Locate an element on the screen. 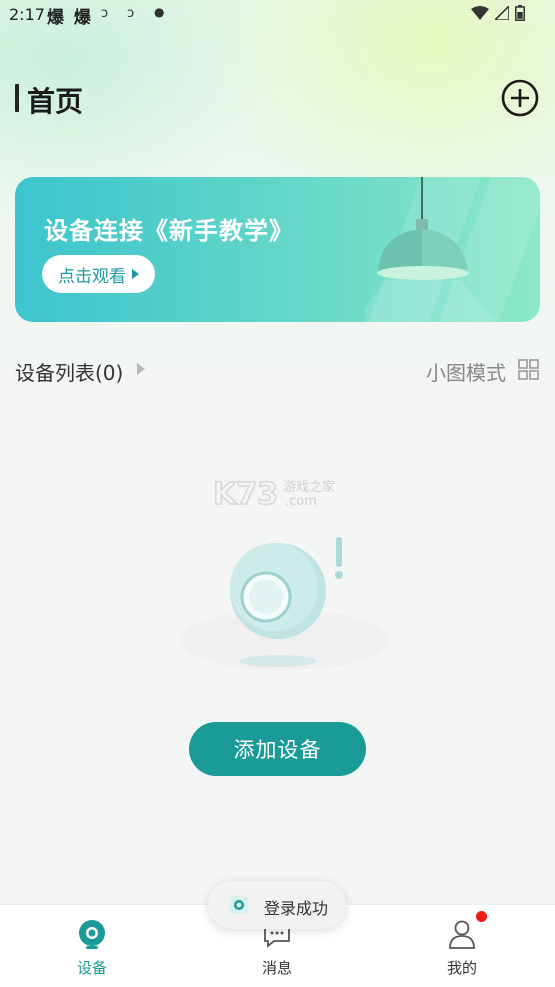 The height and width of the screenshot is (987, 555). tab-profile: 我的 is located at coordinates (462, 946).